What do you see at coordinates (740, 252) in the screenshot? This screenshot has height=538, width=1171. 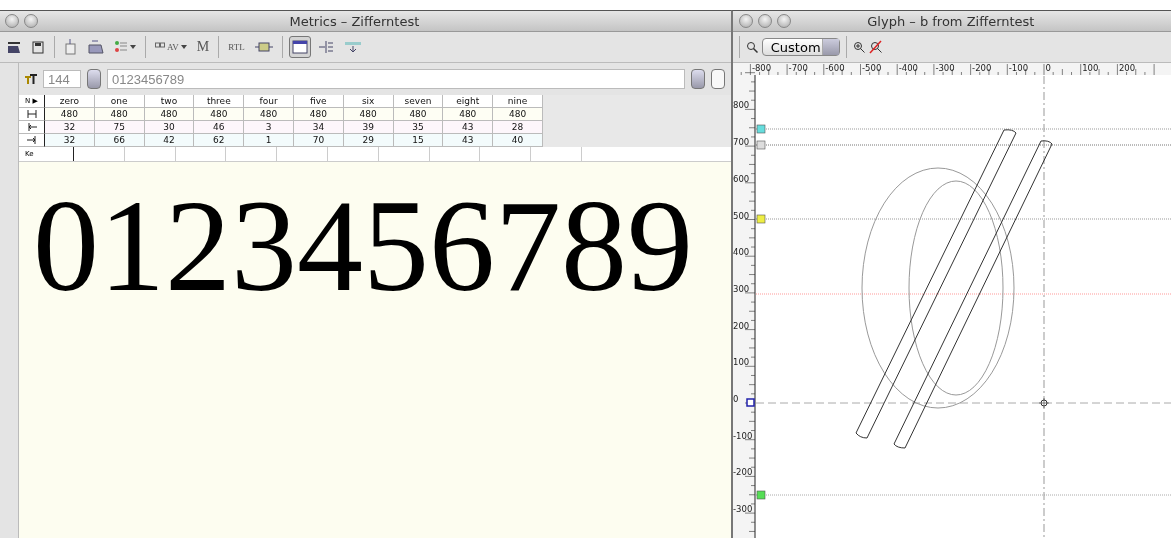 I see `ruler-label: 400` at bounding box center [740, 252].